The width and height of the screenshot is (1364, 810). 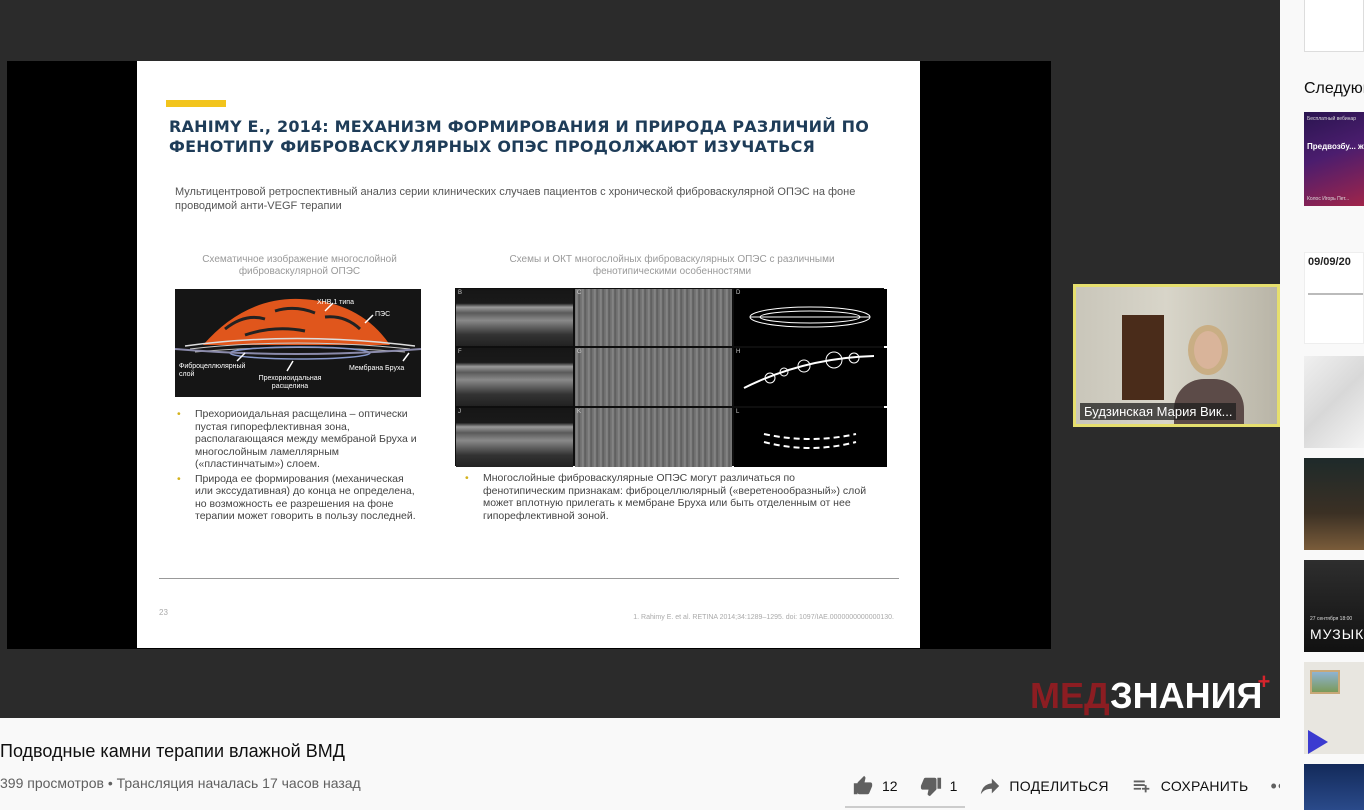 What do you see at coordinates (172, 751) in the screenshot?
I see `video-title: Подводные камни терапии влажной ВМД` at bounding box center [172, 751].